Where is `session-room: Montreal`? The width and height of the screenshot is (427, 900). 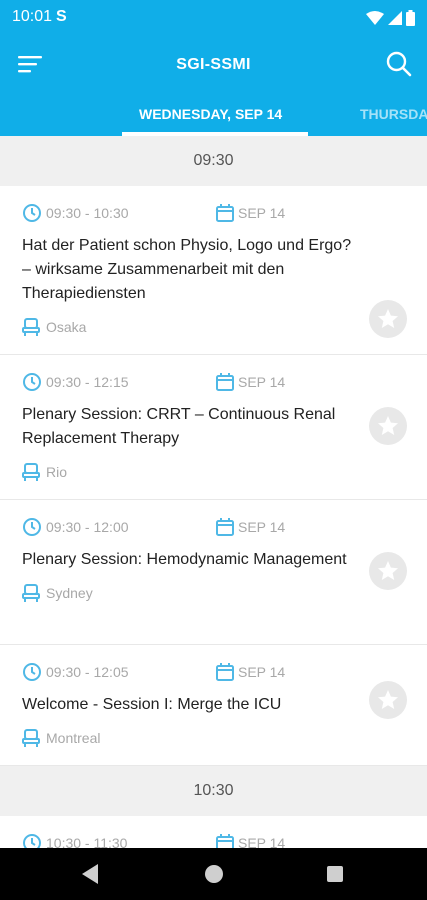 session-room: Montreal is located at coordinates (189, 738).